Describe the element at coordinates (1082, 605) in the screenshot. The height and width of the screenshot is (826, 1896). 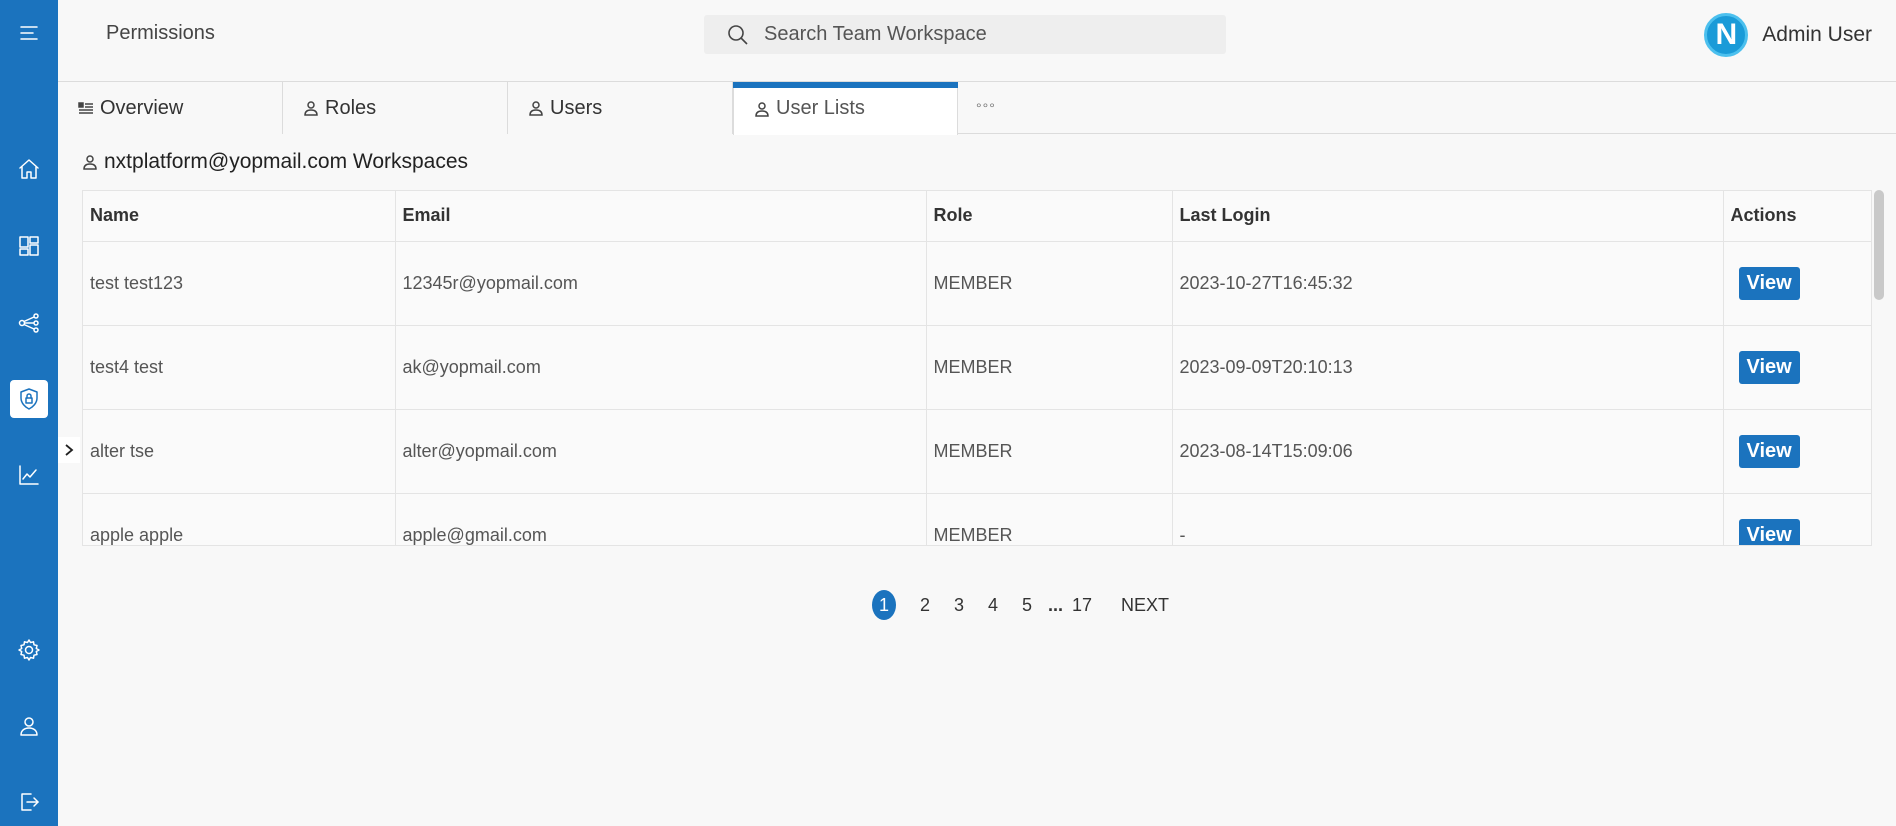
I see `page-button-last: 17` at that location.